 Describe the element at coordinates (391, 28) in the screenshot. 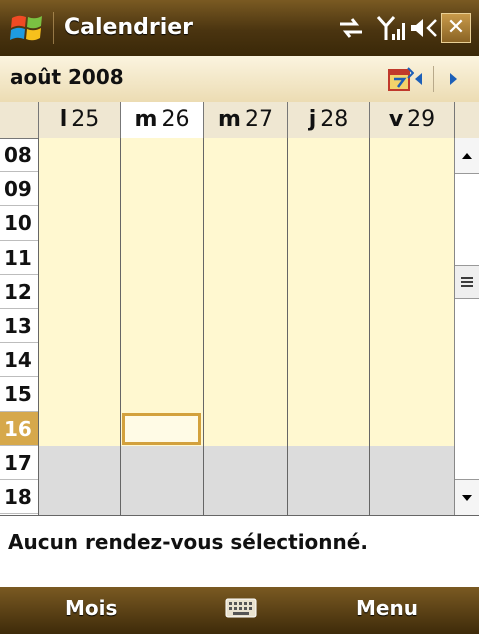

I see `signal-icon` at that location.